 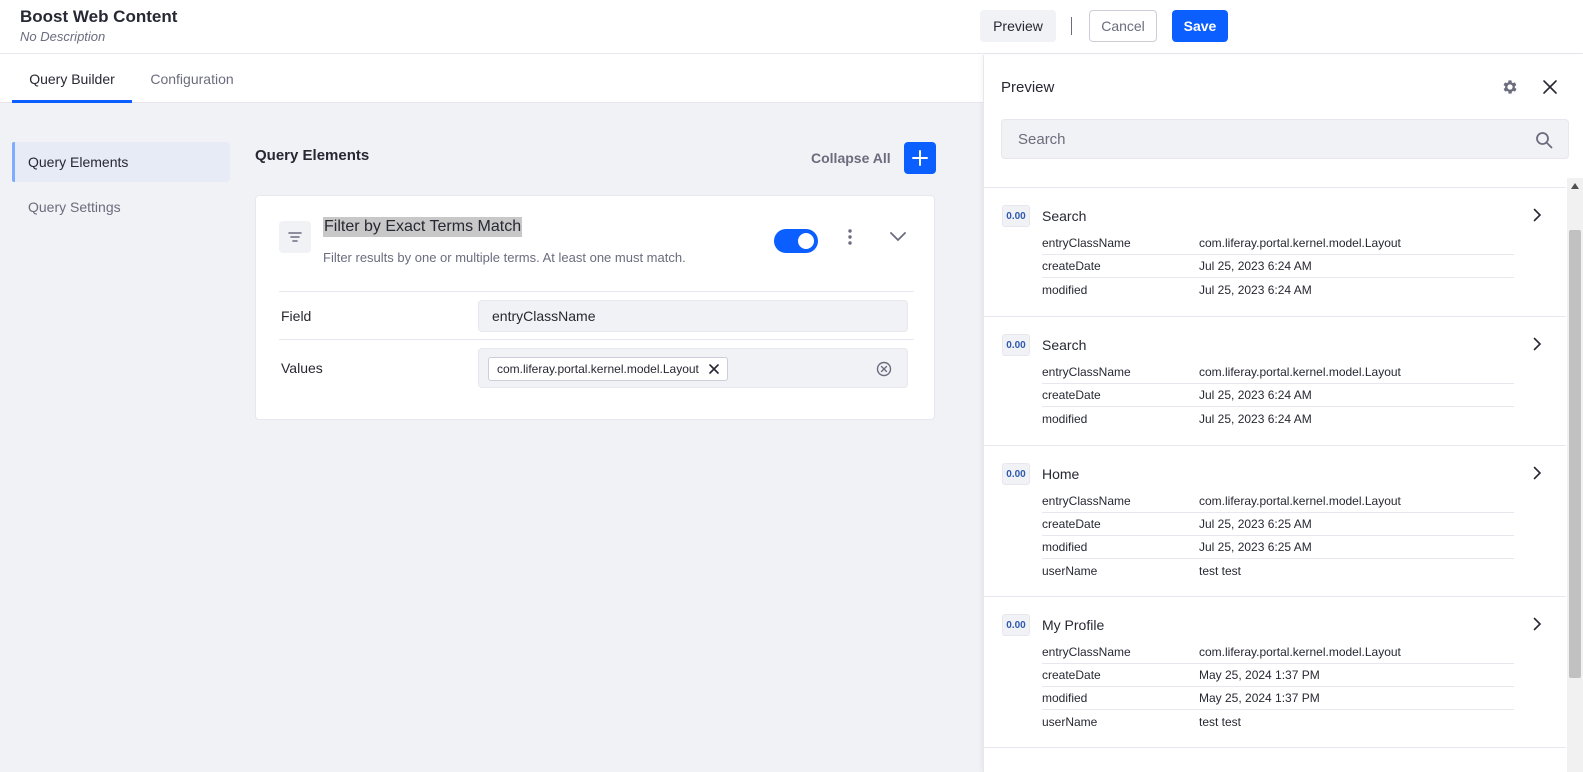 What do you see at coordinates (1575, 186) in the screenshot?
I see `scroll-up-arrow-icon` at bounding box center [1575, 186].